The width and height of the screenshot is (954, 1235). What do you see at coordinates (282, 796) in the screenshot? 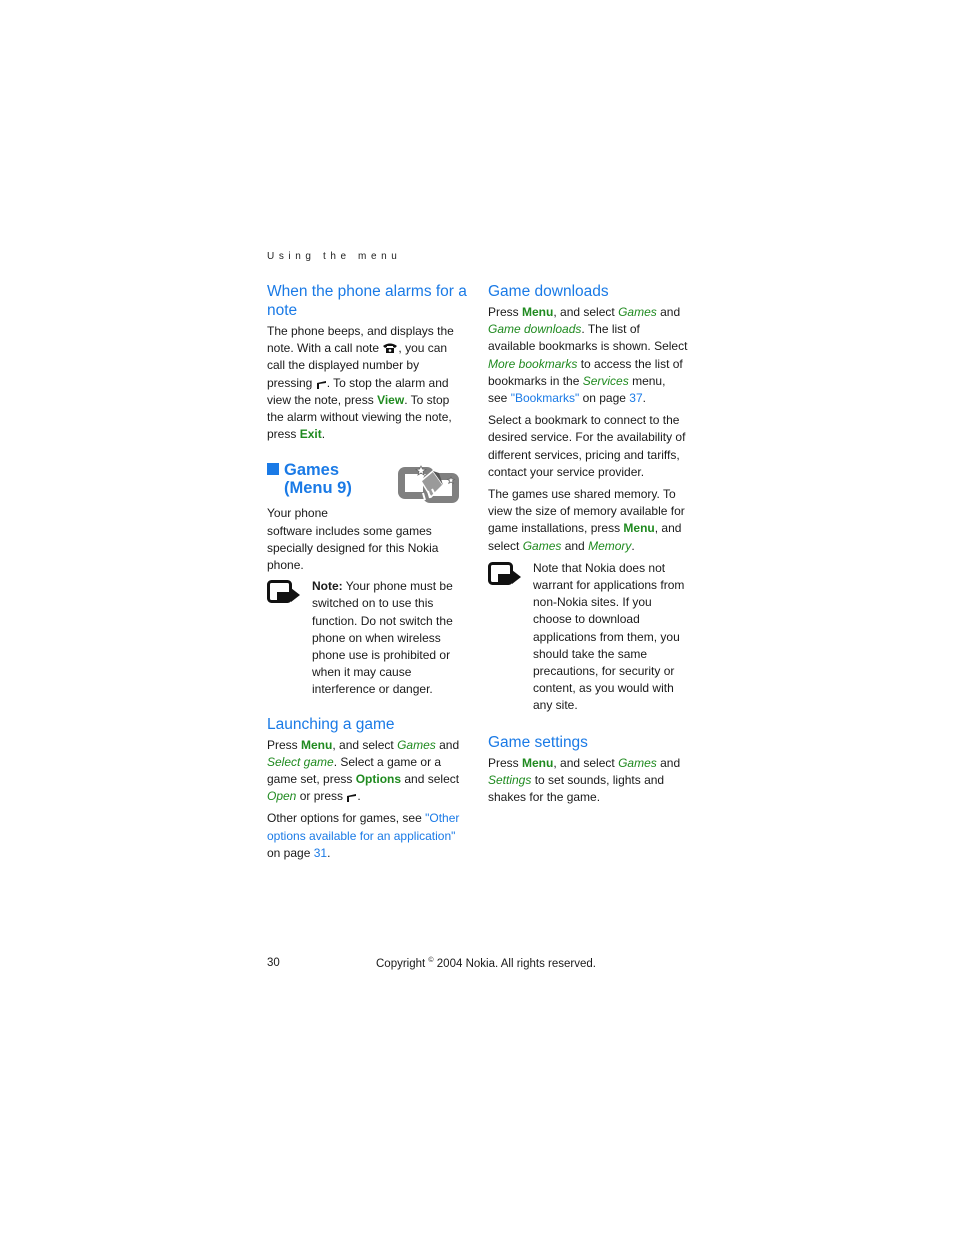
I see `menu-item-open: Open` at bounding box center [282, 796].